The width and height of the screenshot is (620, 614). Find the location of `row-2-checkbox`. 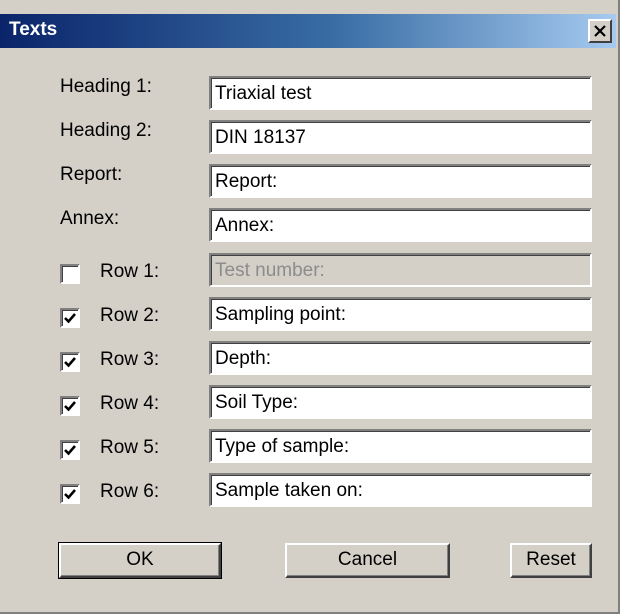

row-2-checkbox is located at coordinates (70, 318).